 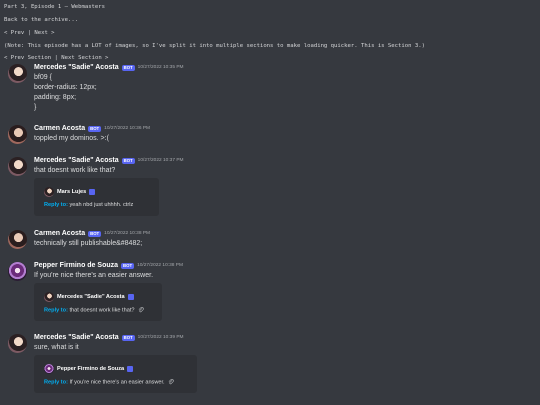 What do you see at coordinates (27, 58) in the screenshot?
I see `prev-section-link: < Prev Section` at bounding box center [27, 58].